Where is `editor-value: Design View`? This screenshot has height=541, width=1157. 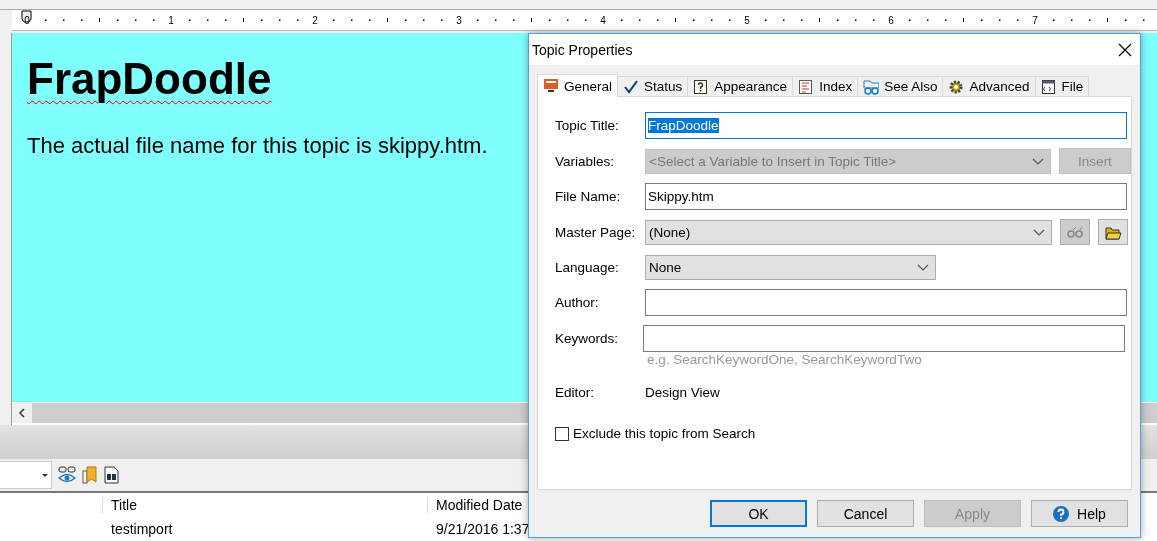
editor-value: Design View is located at coordinates (682, 392).